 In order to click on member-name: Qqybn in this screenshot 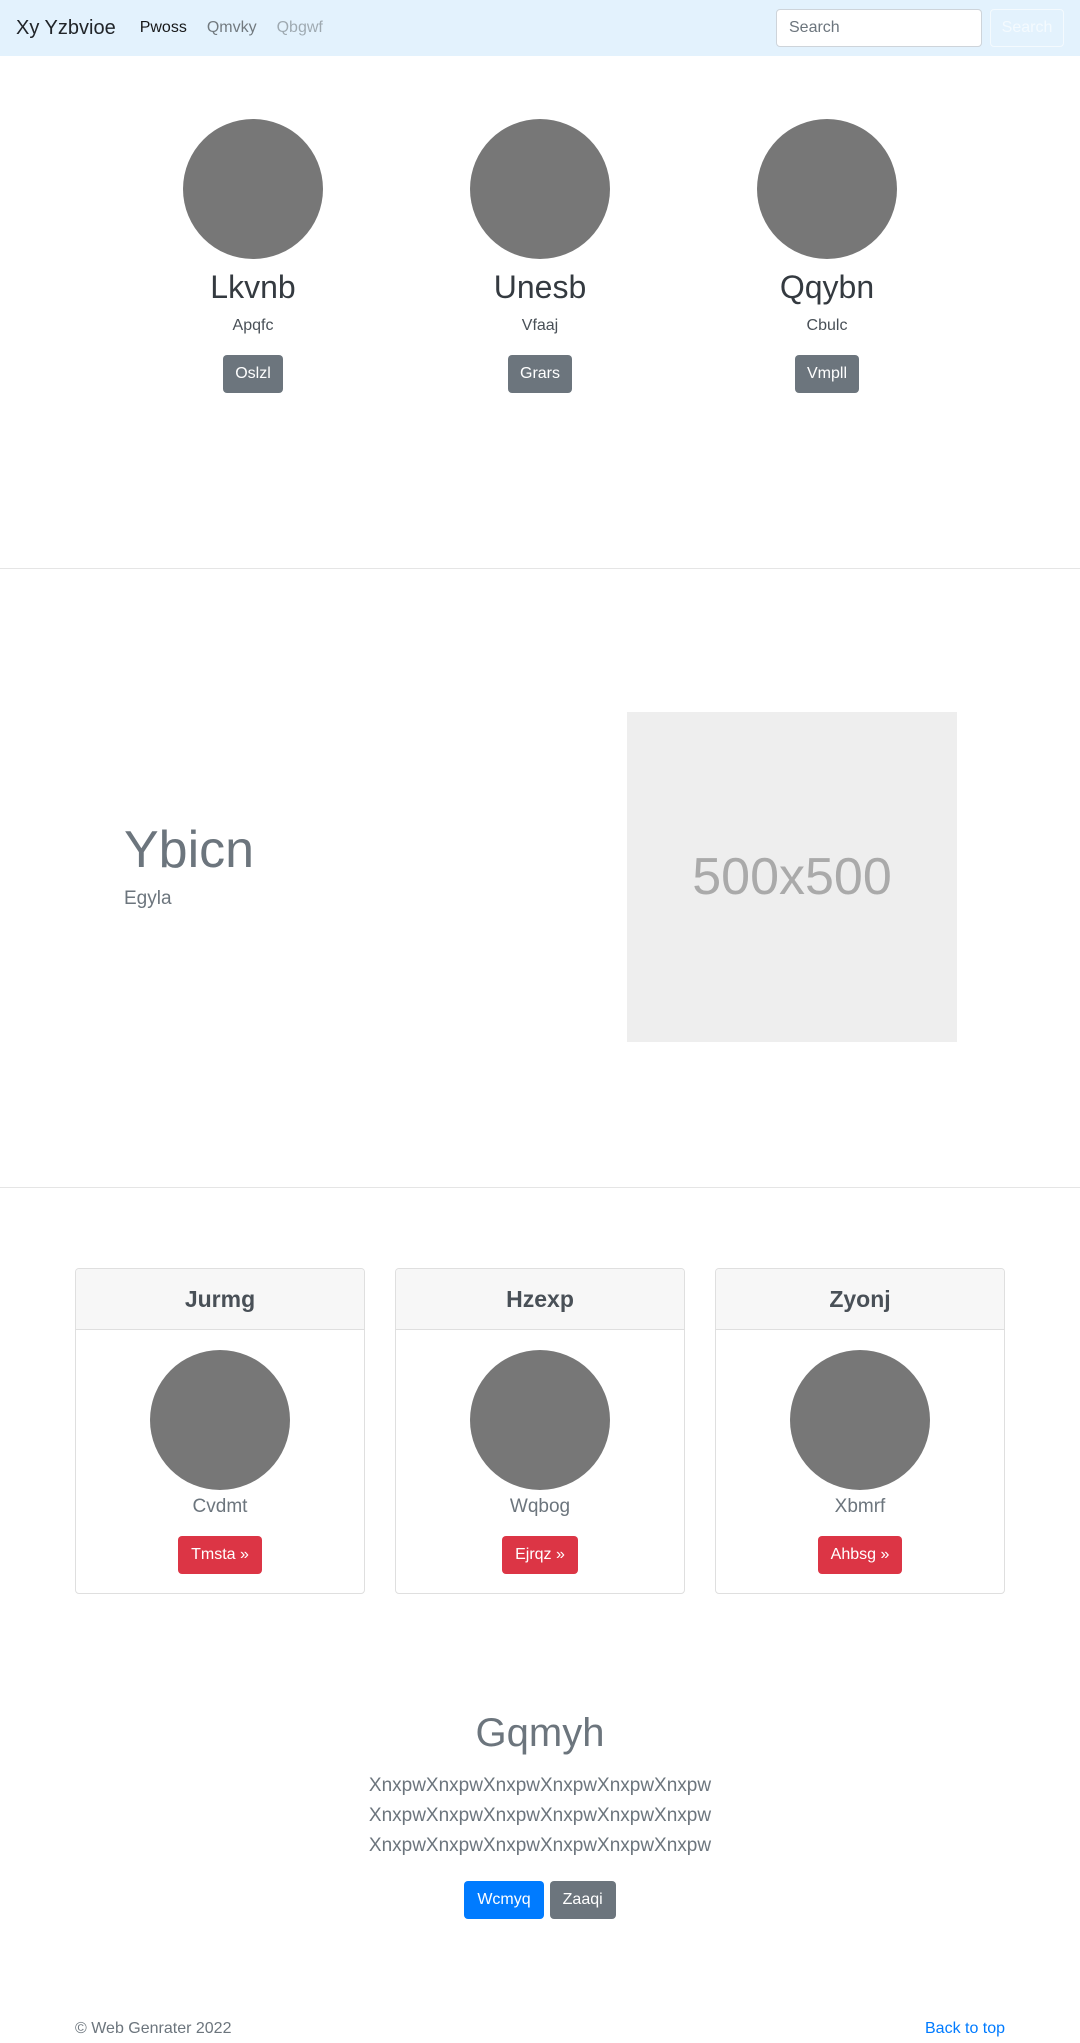, I will do `click(827, 287)`.